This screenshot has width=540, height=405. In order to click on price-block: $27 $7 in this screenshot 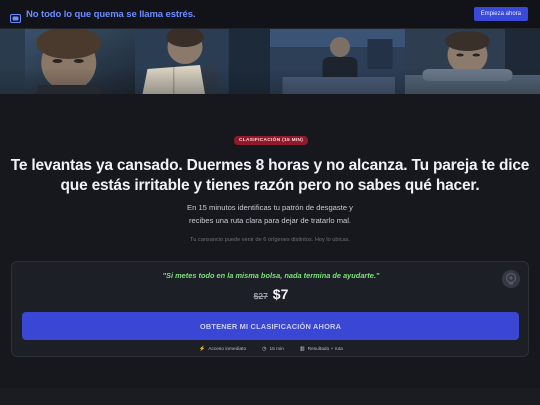, I will do `click(271, 294)`.